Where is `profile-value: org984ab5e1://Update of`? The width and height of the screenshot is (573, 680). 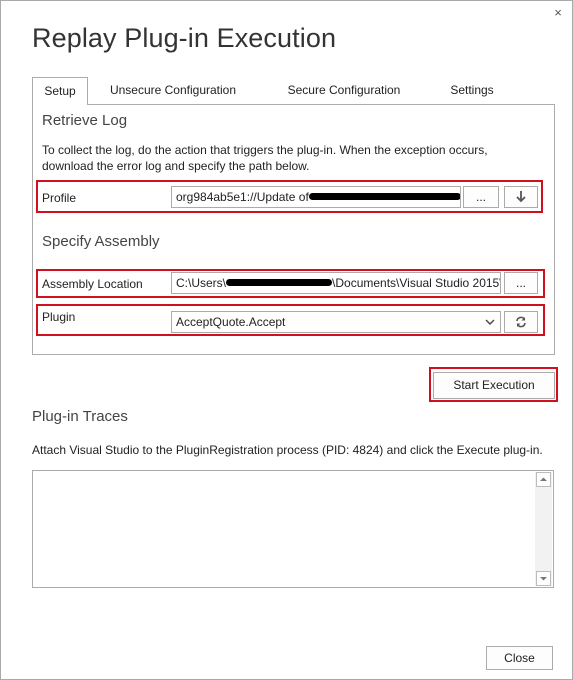
profile-value: org984ab5e1://Update of is located at coordinates (242, 197).